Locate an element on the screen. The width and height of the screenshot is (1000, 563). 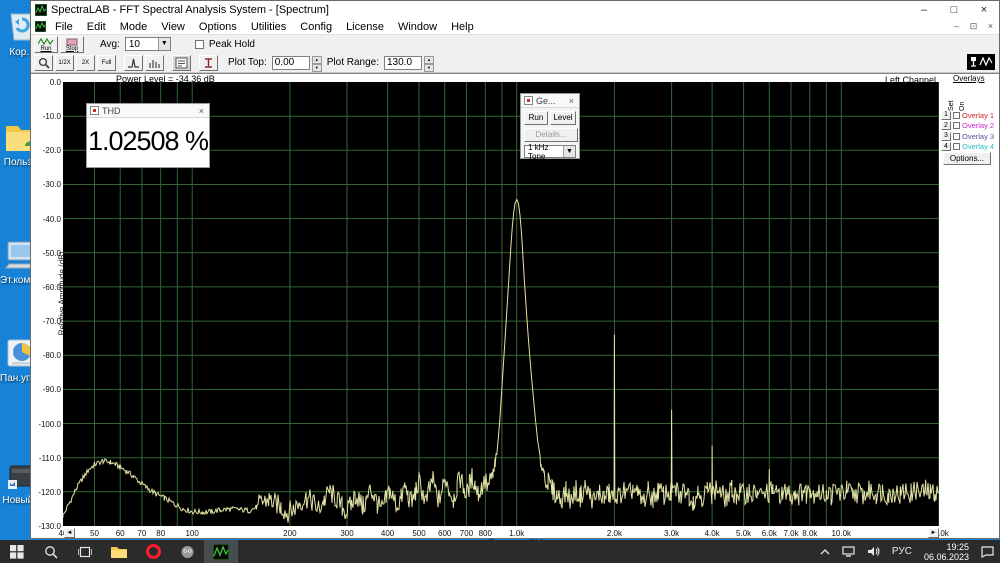
marker-button is located at coordinates (208, 62).